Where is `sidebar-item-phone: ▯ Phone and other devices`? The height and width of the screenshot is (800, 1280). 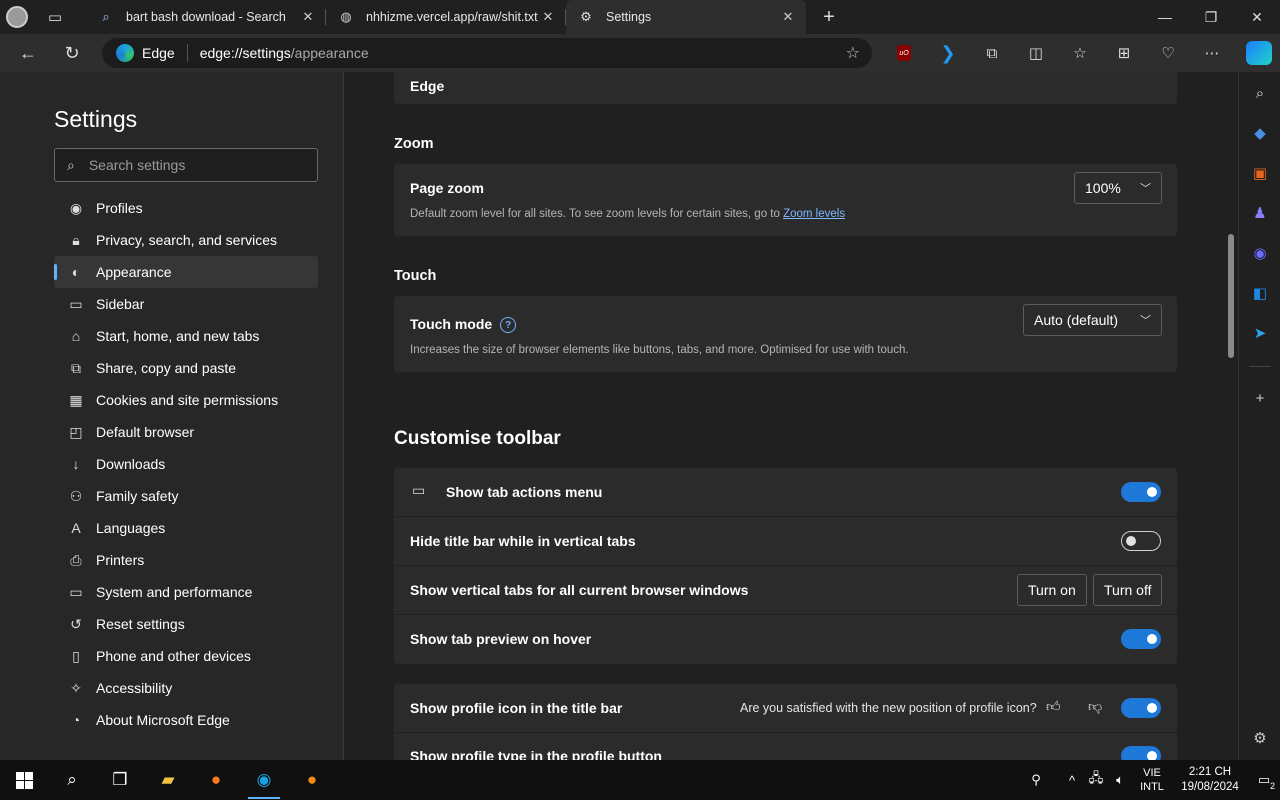
sidebar-item-phone: ▯ Phone and other devices is located at coordinates (186, 656).